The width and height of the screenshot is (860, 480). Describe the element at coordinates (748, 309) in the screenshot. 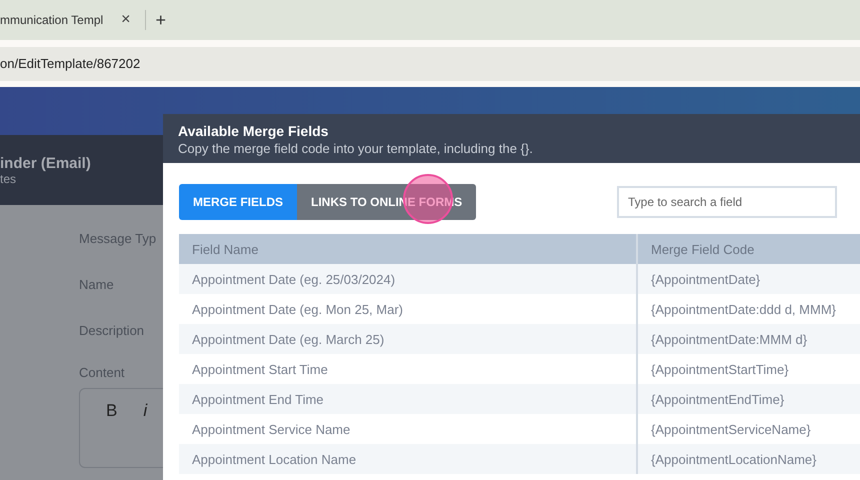

I see `table-cell: {AppointmentDate:ddd d, MMM}` at that location.